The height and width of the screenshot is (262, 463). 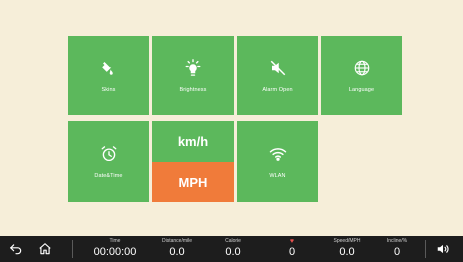 I want to click on back-icon, so click(x=16, y=249).